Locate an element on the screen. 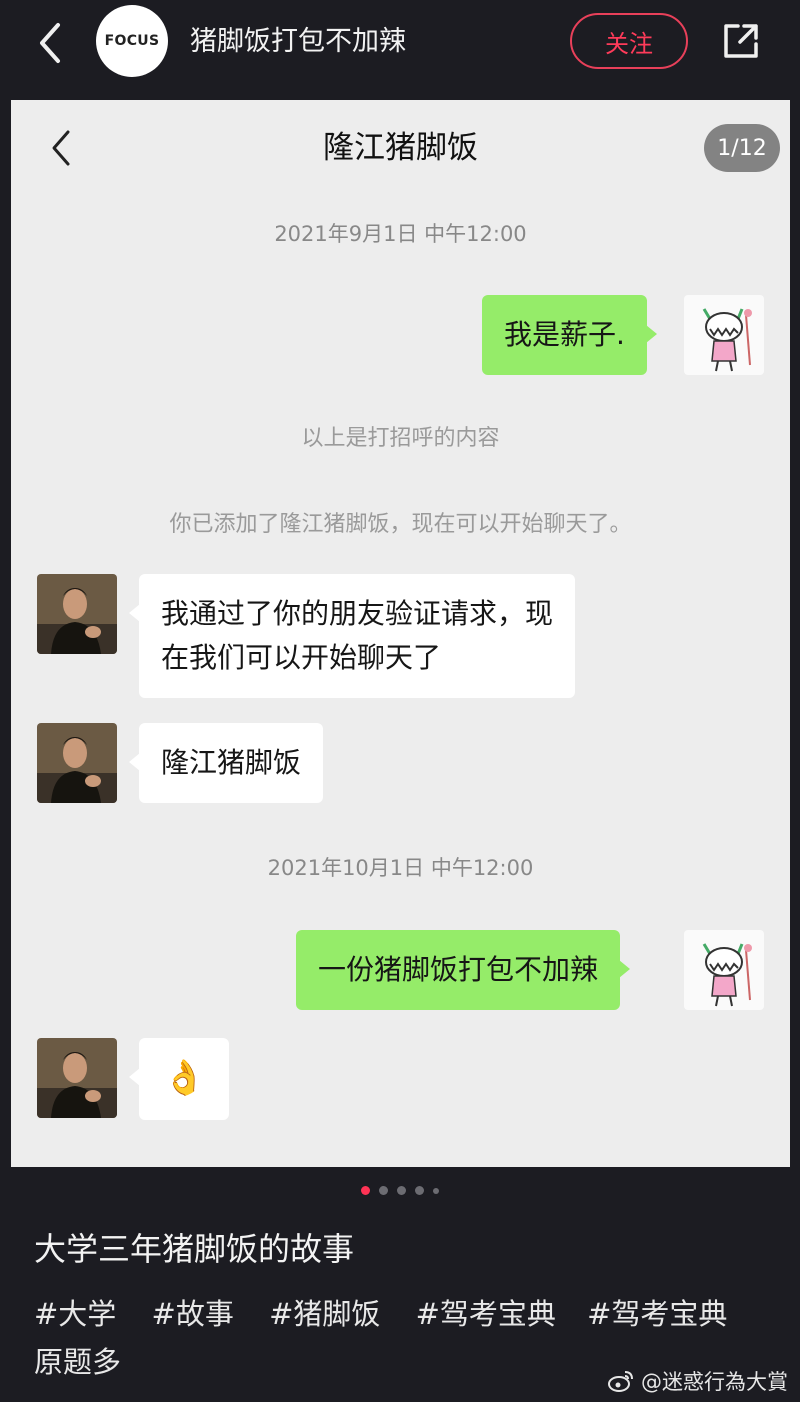 Image resolution: width=800 pixels, height=1402 pixels. account-avatar: FOCUS is located at coordinates (132, 41).